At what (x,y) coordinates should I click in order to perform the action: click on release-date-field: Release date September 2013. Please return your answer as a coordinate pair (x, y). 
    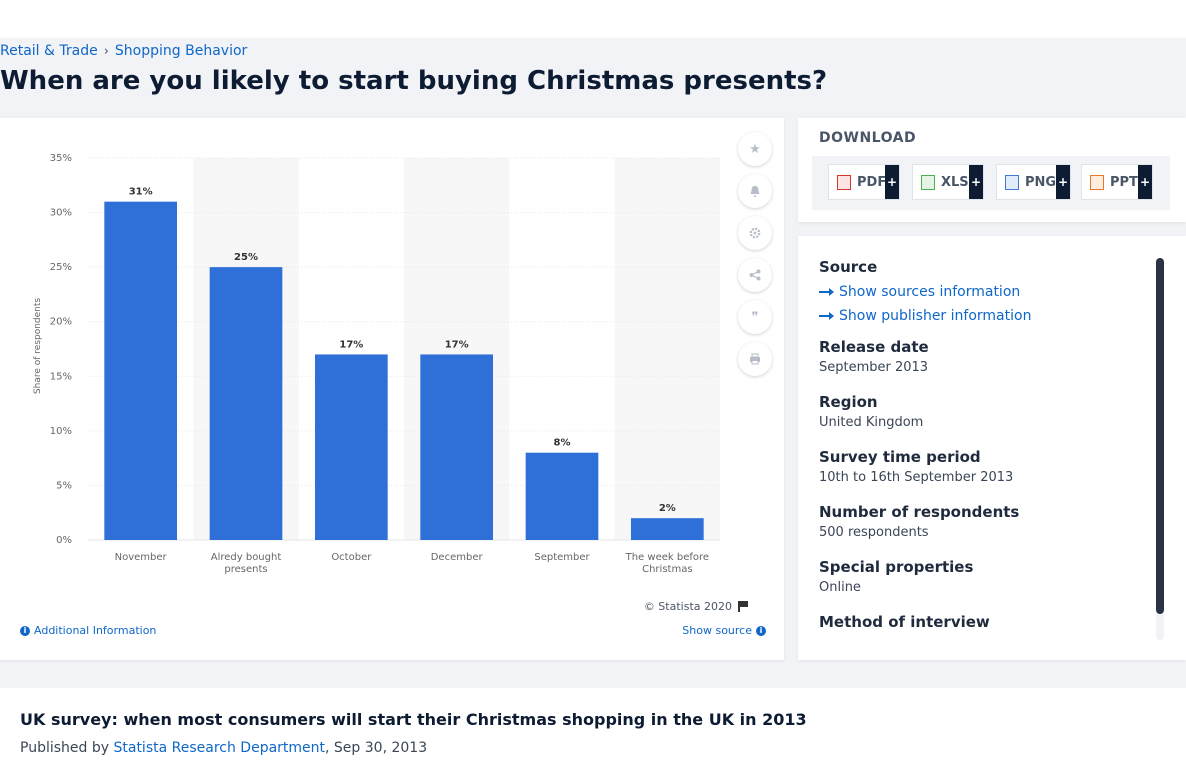
    Looking at the image, I should click on (984, 365).